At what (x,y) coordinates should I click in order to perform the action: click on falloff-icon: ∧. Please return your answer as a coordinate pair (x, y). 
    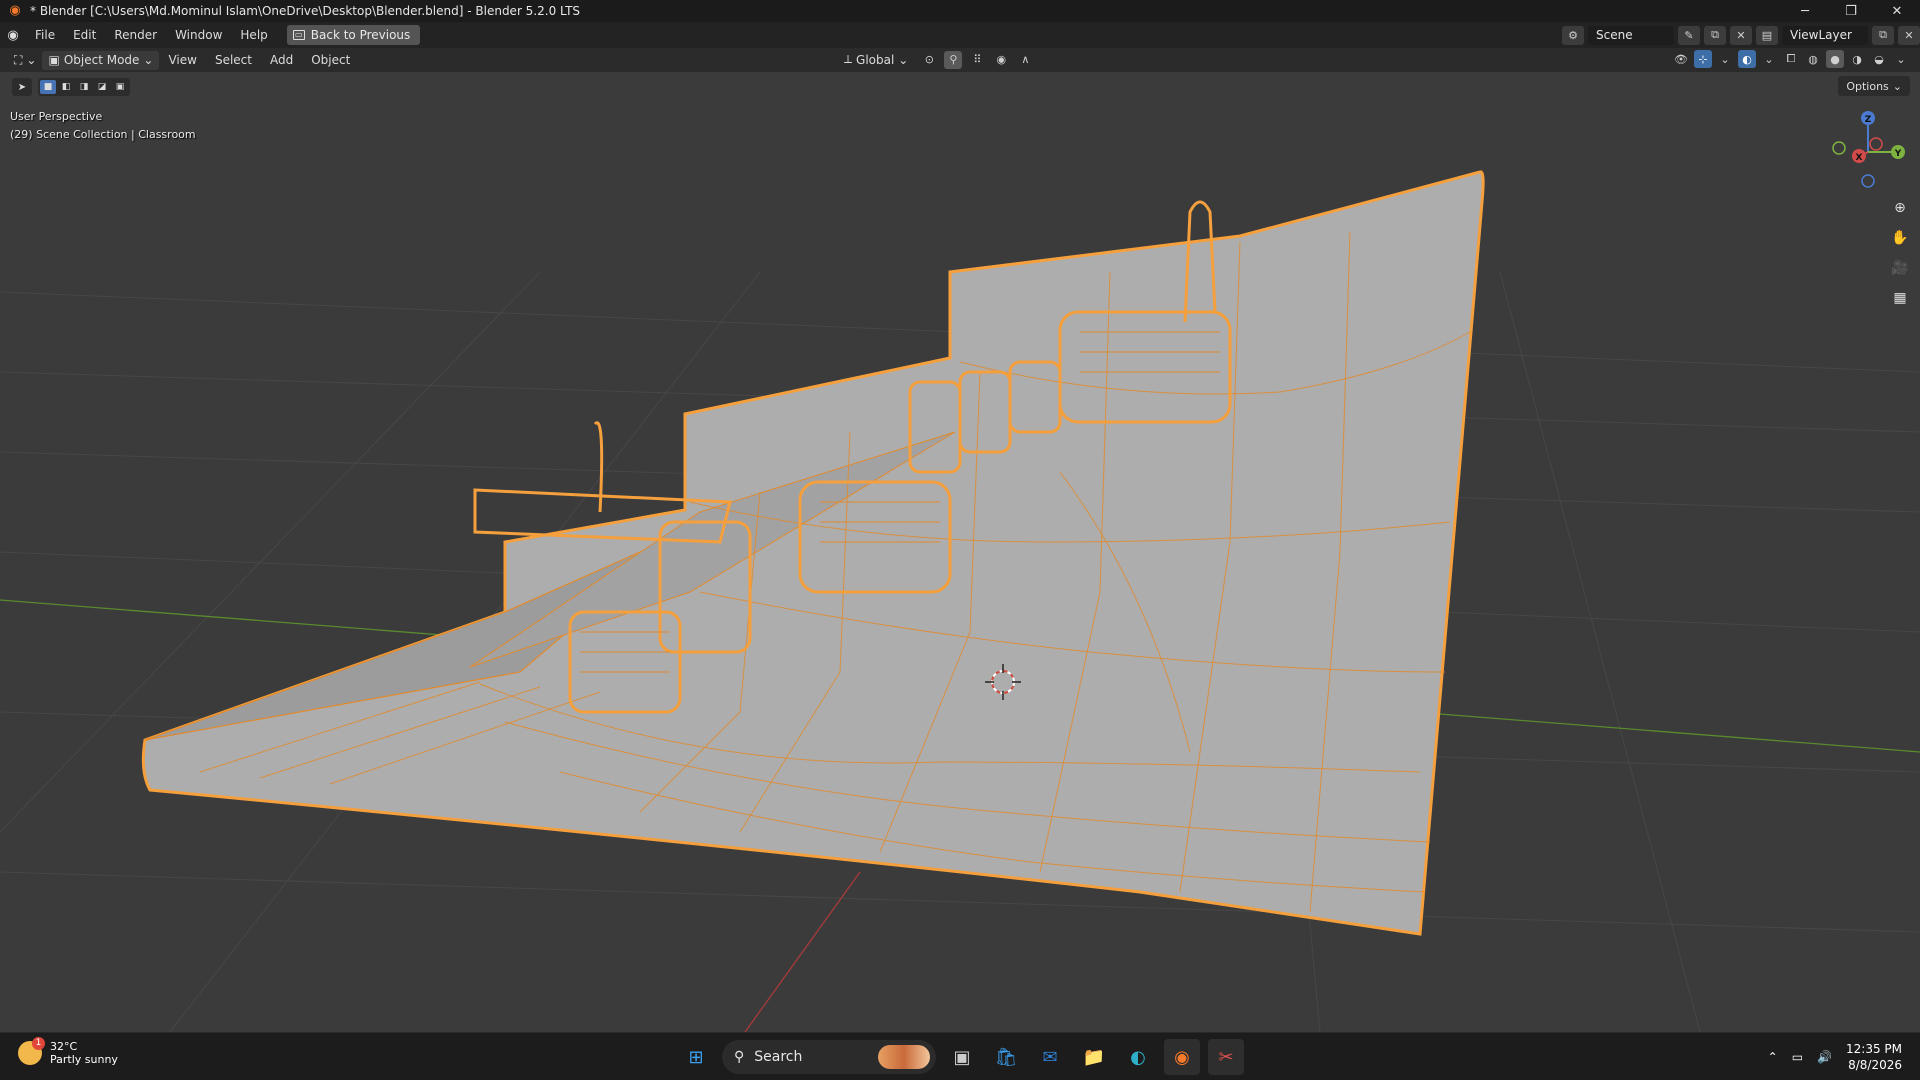
    Looking at the image, I should click on (1025, 60).